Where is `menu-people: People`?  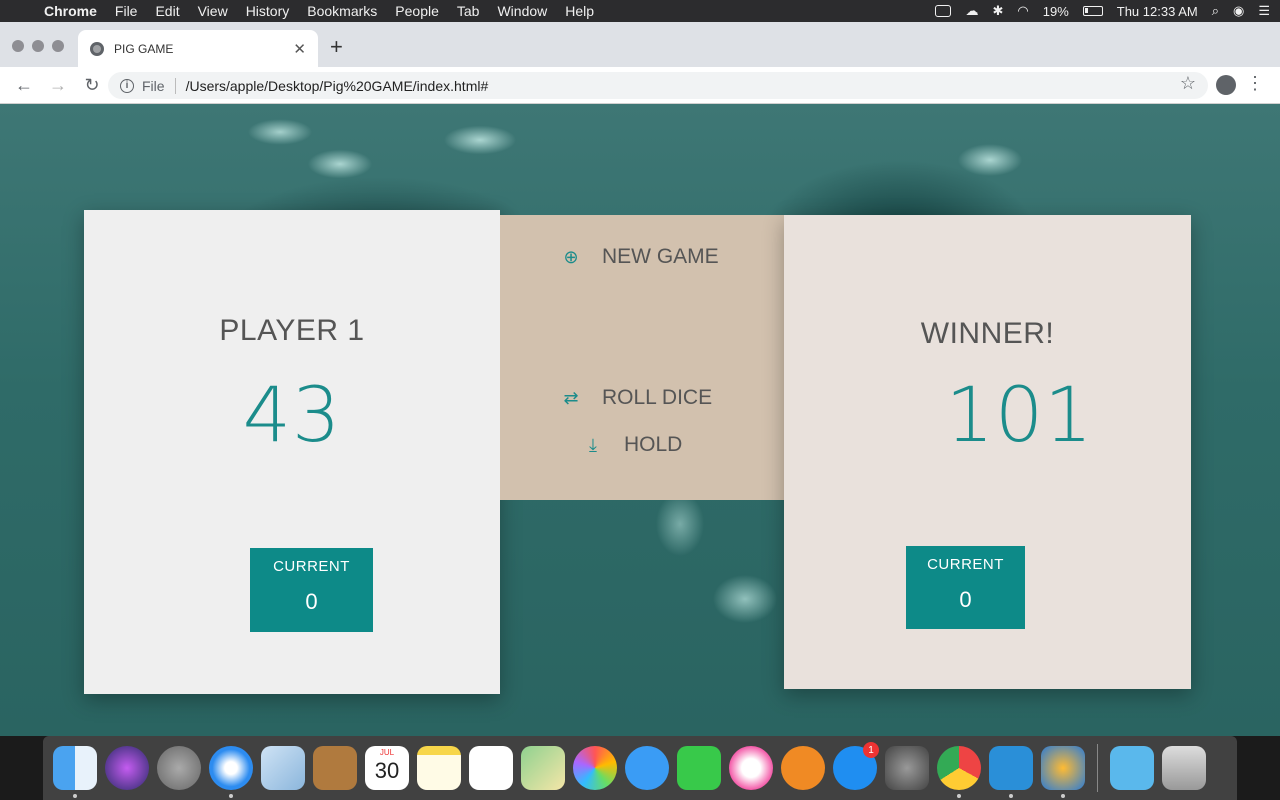 menu-people: People is located at coordinates (417, 11).